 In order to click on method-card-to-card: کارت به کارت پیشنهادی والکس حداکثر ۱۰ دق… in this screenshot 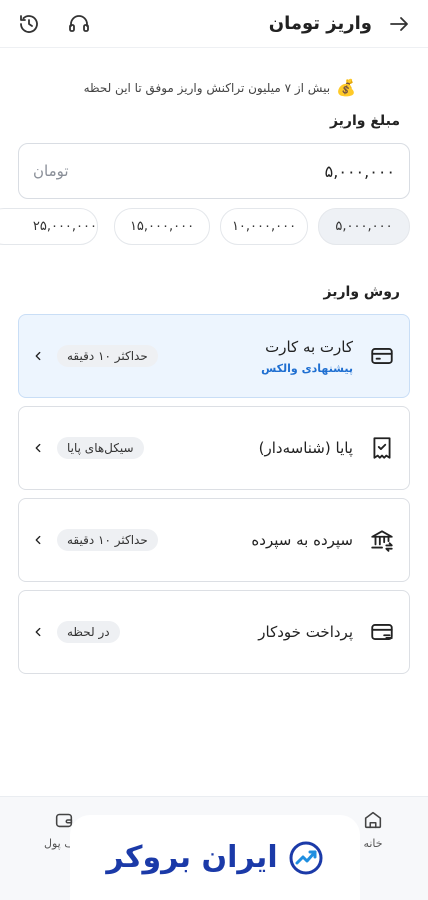, I will do `click(214, 356)`.